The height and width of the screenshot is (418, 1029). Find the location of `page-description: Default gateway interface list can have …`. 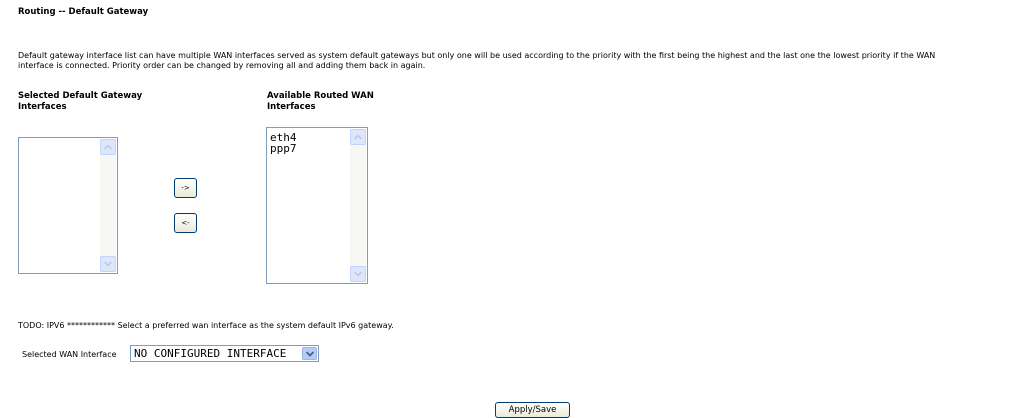

page-description: Default gateway interface list can have … is located at coordinates (521, 61).